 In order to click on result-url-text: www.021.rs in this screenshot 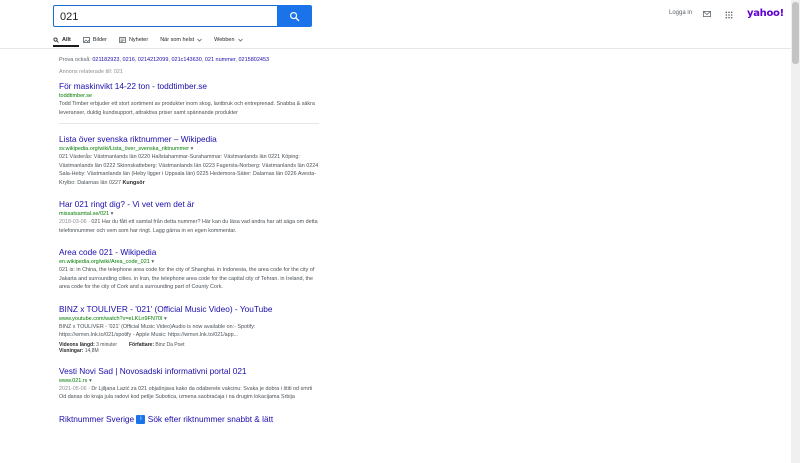, I will do `click(73, 380)`.